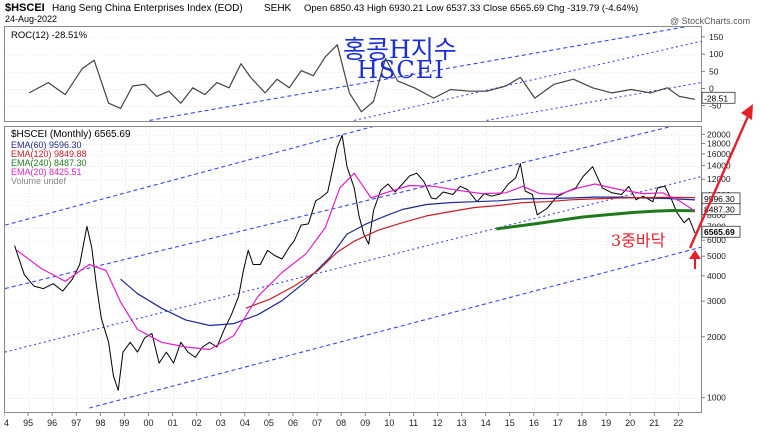 Image resolution: width=761 pixels, height=435 pixels. I want to click on up-arrow-head, so click(695, 254).